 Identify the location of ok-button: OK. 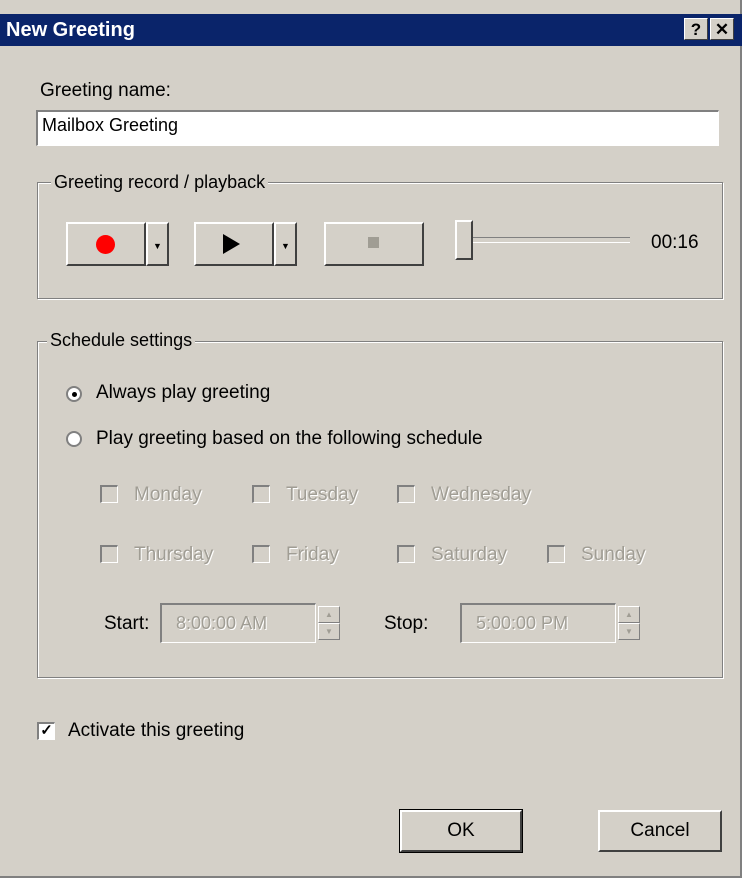
(461, 831).